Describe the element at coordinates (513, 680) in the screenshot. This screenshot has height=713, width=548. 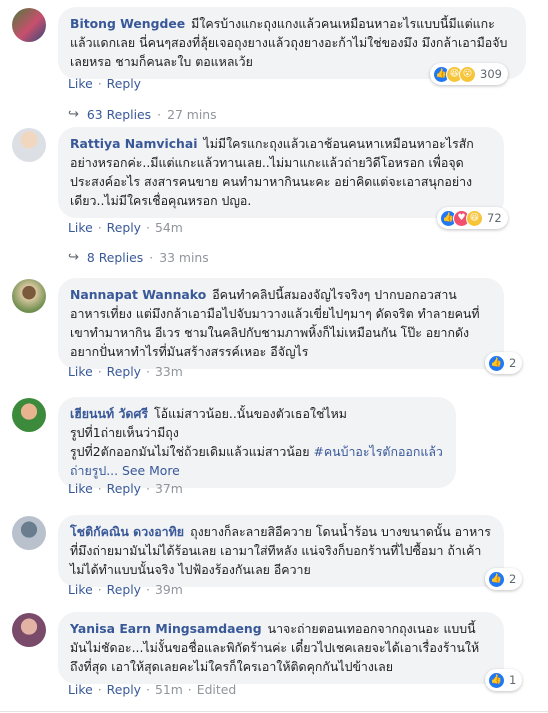
I see `reaction-count: 1` at that location.